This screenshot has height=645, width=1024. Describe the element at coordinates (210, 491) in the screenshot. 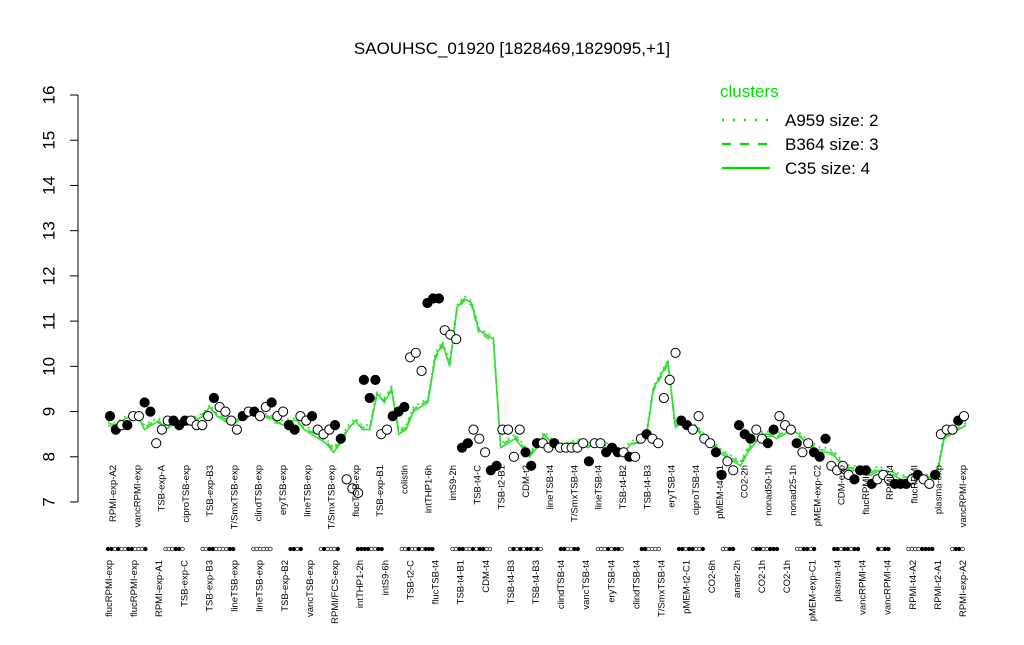

I see `sample-label-upper: TSB-exp-B3` at that location.